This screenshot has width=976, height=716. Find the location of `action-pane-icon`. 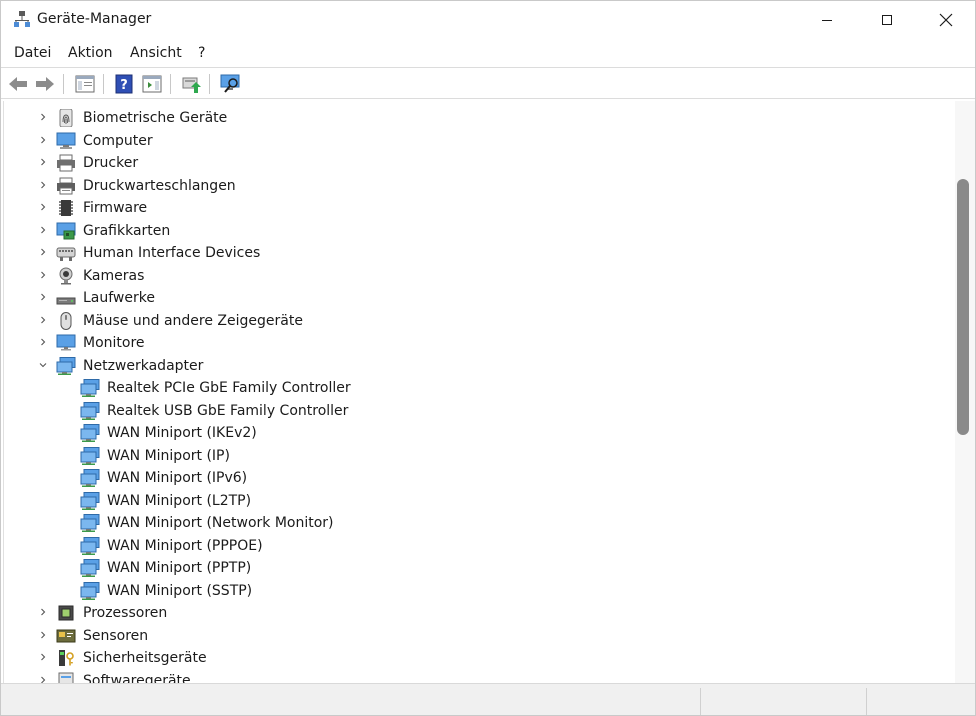

action-pane-icon is located at coordinates (152, 84).